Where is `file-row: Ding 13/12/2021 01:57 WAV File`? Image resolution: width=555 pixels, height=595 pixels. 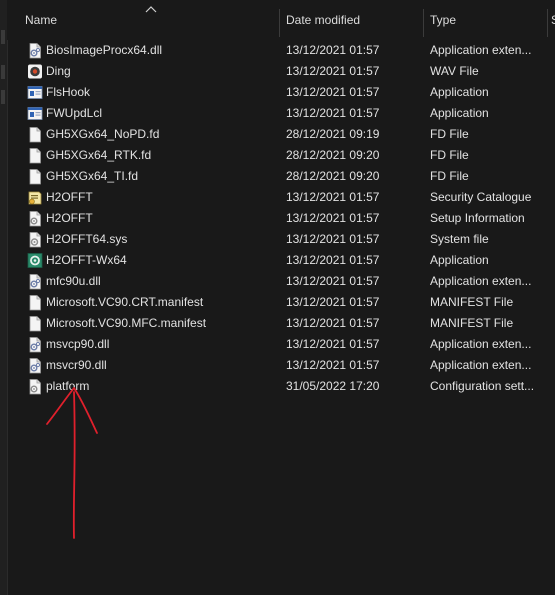
file-row: Ding 13/12/2021 01:57 WAV File is located at coordinates (281, 71).